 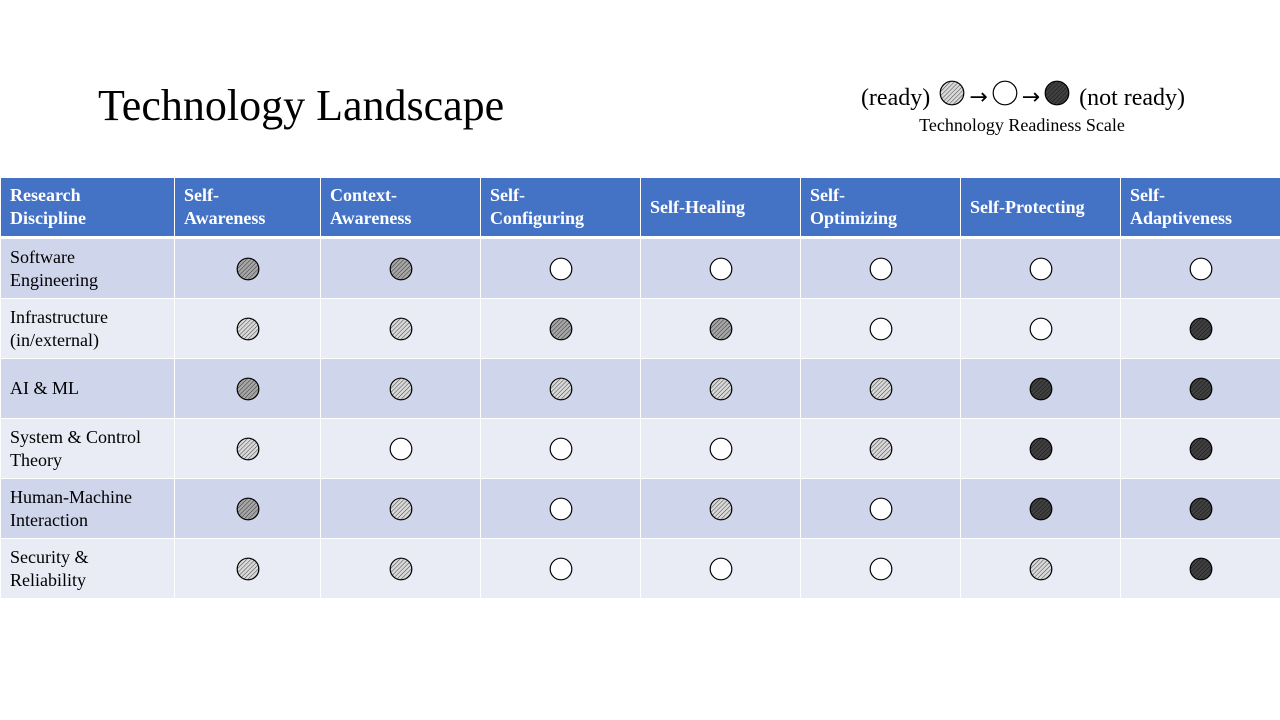 What do you see at coordinates (1022, 125) in the screenshot?
I see `legend-caption: Technology Readiness Scale` at bounding box center [1022, 125].